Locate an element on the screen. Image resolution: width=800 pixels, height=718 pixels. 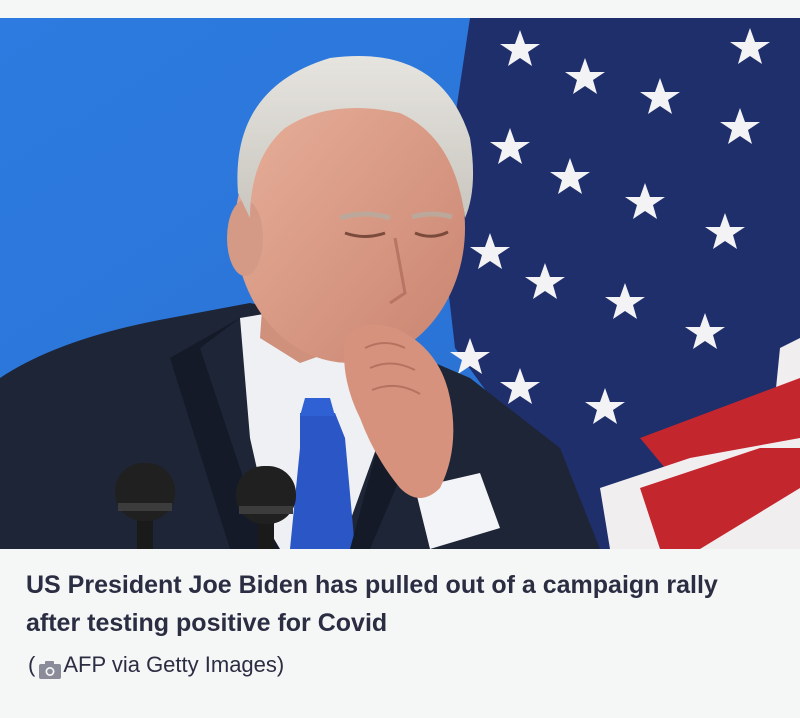
camera-icon is located at coordinates (50, 668).